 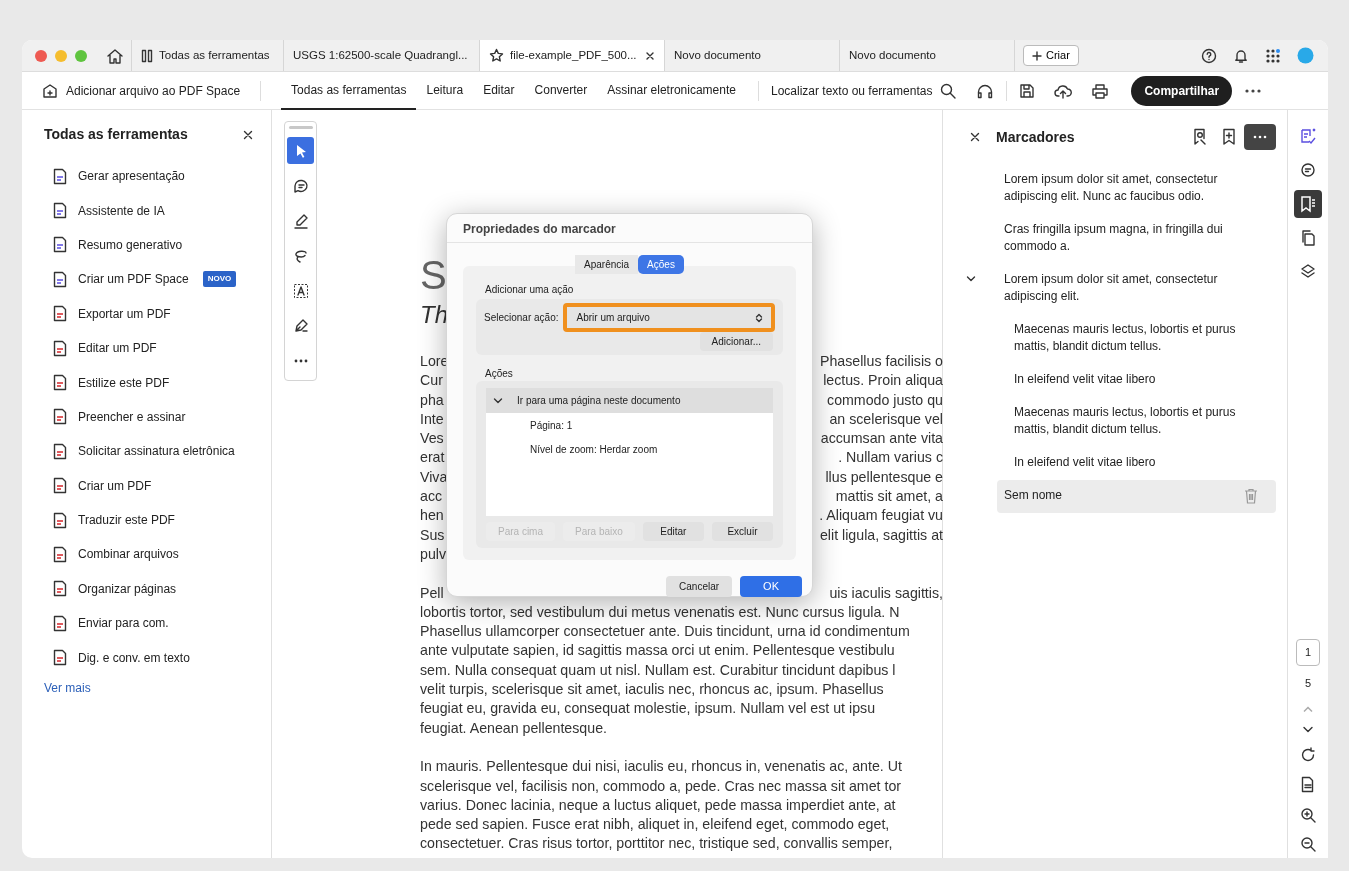 What do you see at coordinates (893, 55) in the screenshot?
I see `tab-label: Novo documento` at bounding box center [893, 55].